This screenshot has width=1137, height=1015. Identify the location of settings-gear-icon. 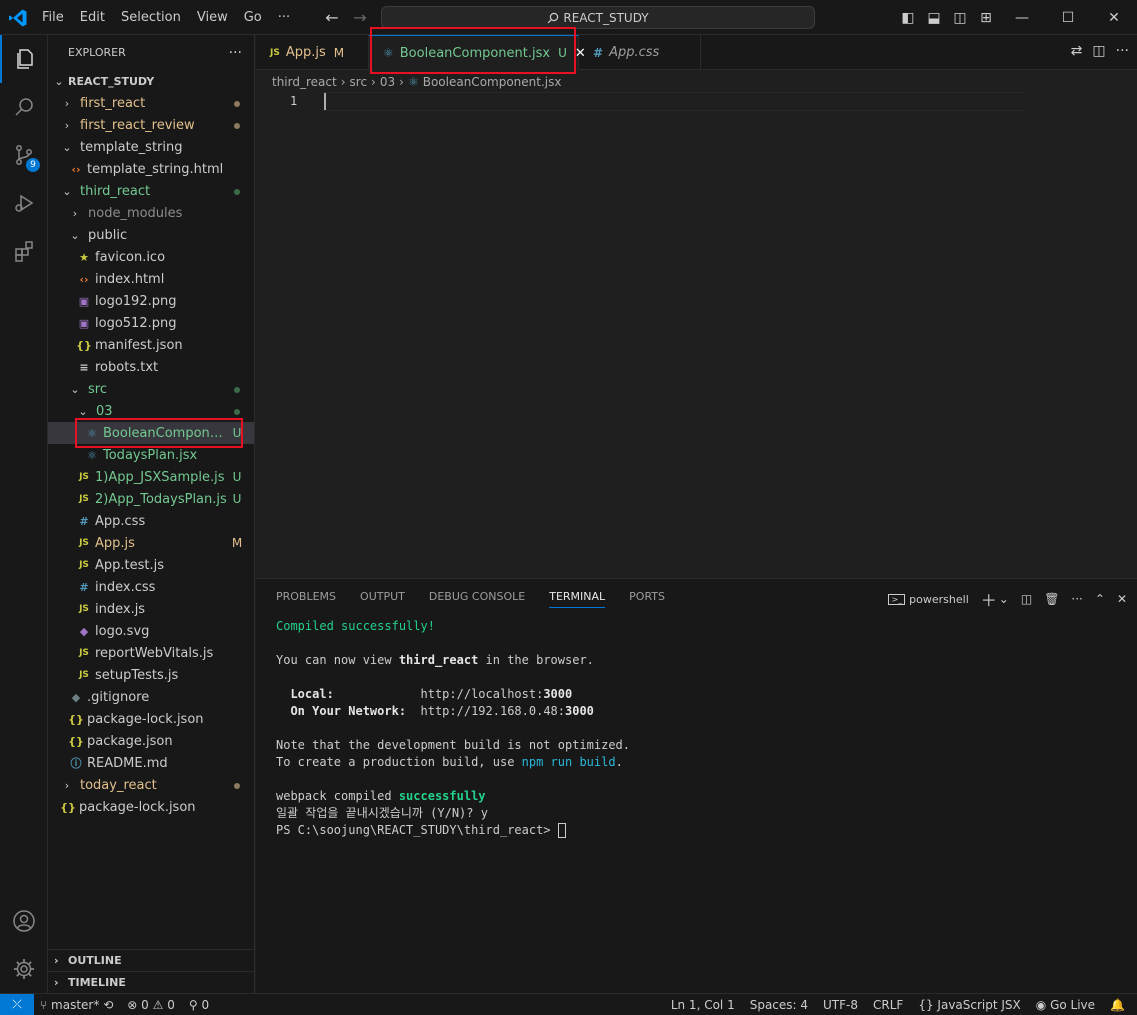
(24, 969).